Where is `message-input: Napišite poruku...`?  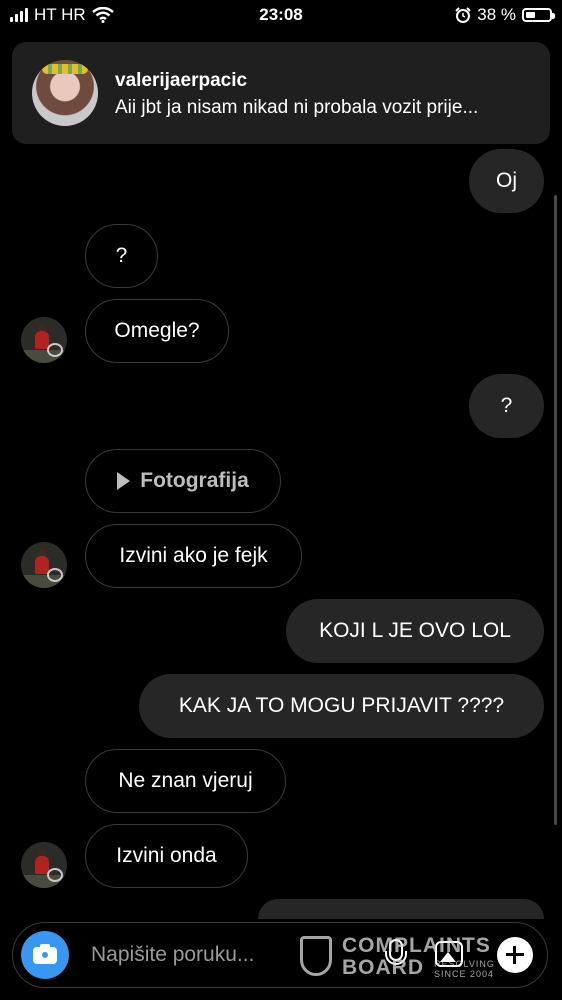 message-input: Napišite poruku... is located at coordinates (172, 955).